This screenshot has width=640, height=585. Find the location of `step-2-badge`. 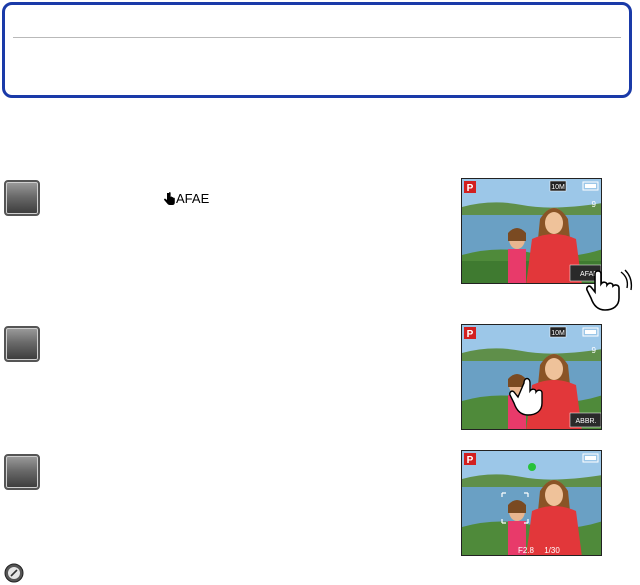

step-2-badge is located at coordinates (22, 344).